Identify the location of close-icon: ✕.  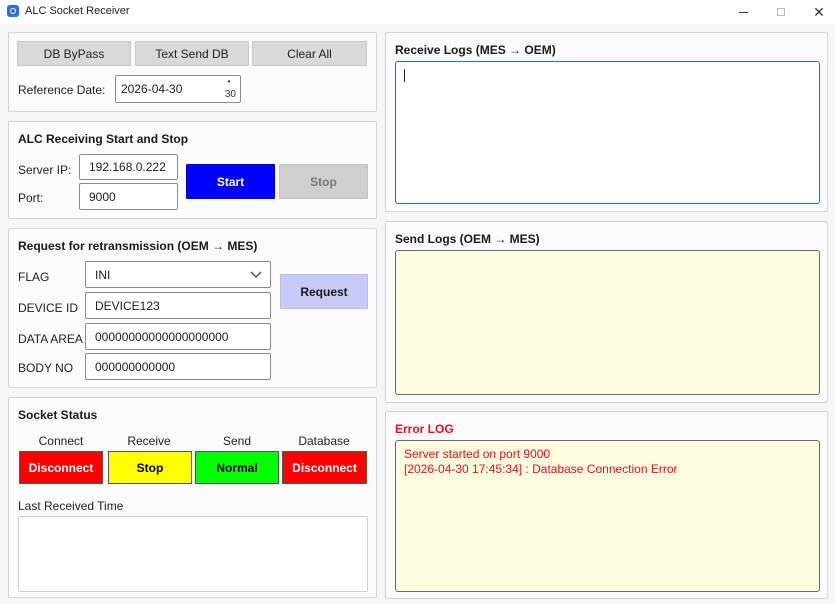
(819, 11).